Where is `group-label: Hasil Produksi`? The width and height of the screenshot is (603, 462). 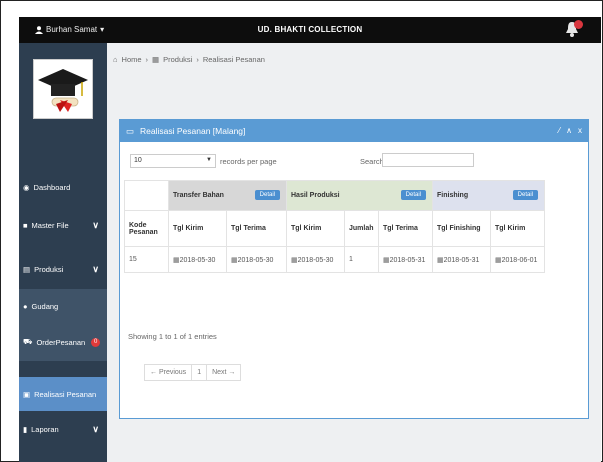 group-label: Hasil Produksi is located at coordinates (315, 195).